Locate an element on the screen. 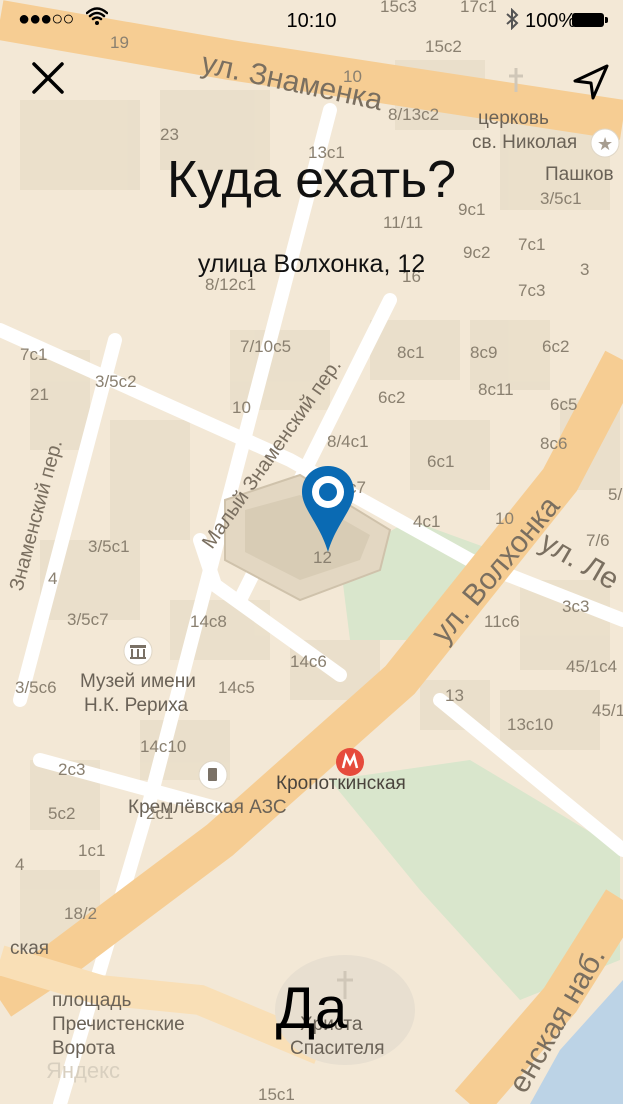 This screenshot has height=1104, width=623. battery-icon is located at coordinates (590, 20).